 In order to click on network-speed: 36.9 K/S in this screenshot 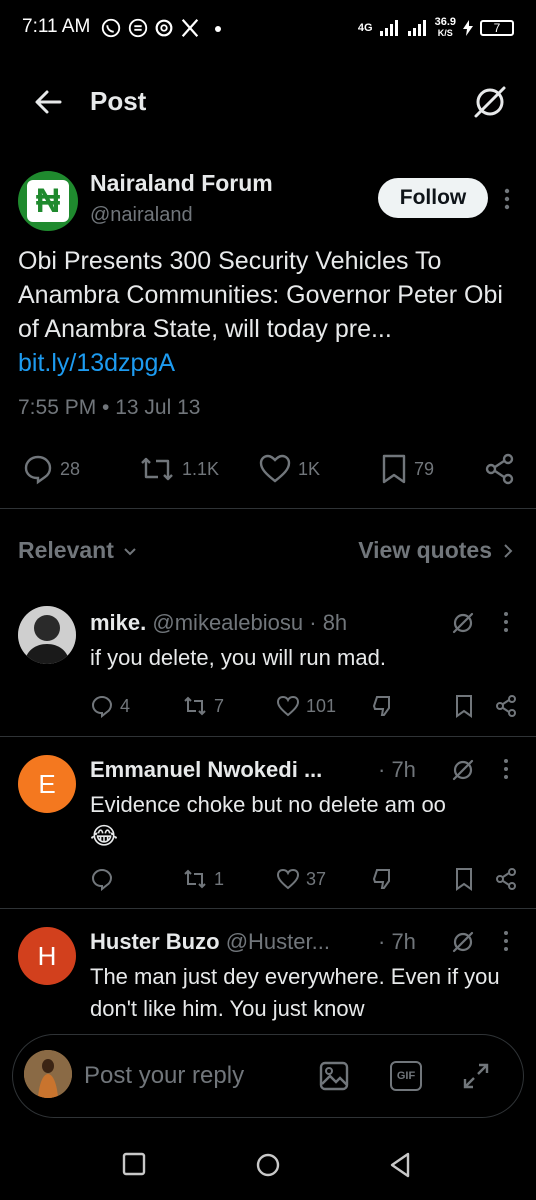, I will do `click(445, 28)`.